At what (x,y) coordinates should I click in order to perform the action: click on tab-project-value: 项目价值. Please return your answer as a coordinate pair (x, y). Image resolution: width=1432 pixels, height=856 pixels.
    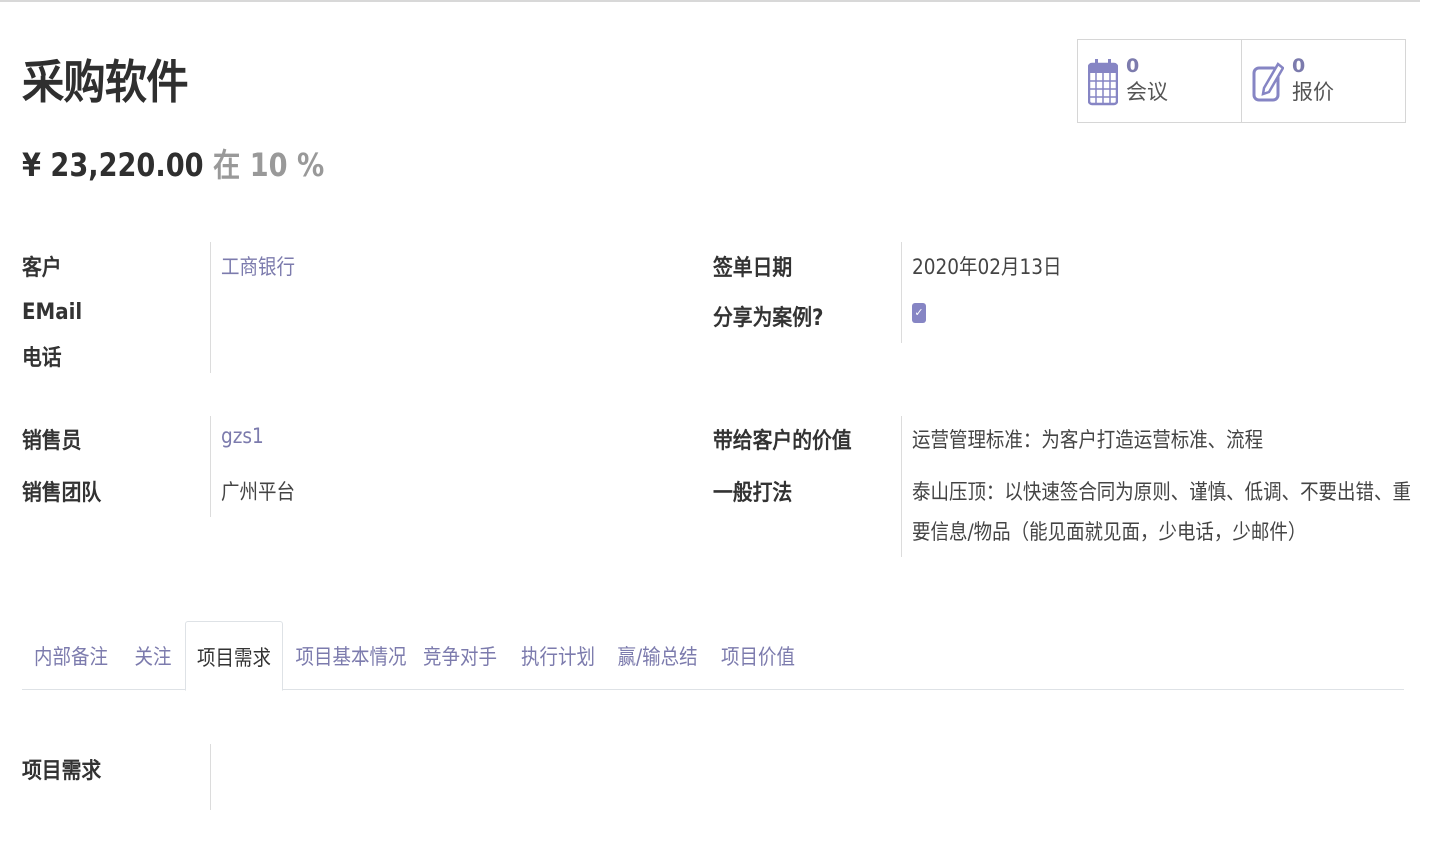
    Looking at the image, I should click on (758, 655).